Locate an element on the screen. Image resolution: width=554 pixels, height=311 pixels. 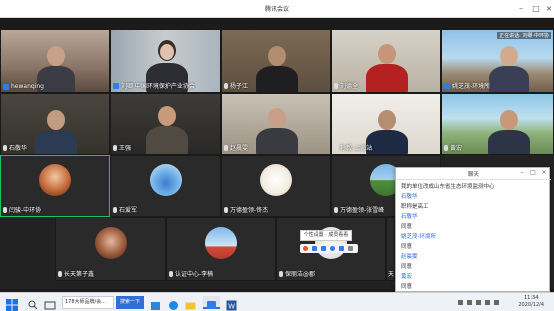
video-tile: 孙毅-上海站 is located at coordinates (386, 124).